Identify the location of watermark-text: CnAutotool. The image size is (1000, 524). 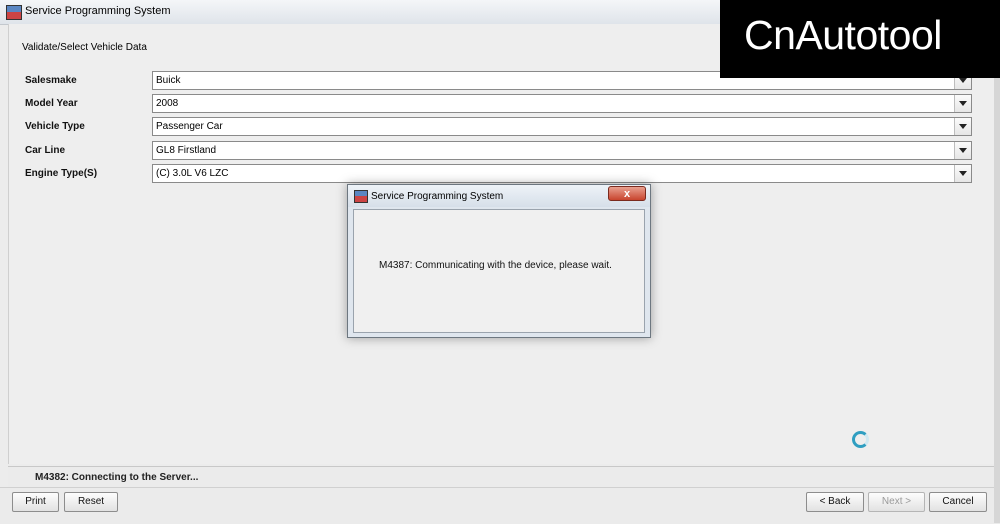
(843, 35).